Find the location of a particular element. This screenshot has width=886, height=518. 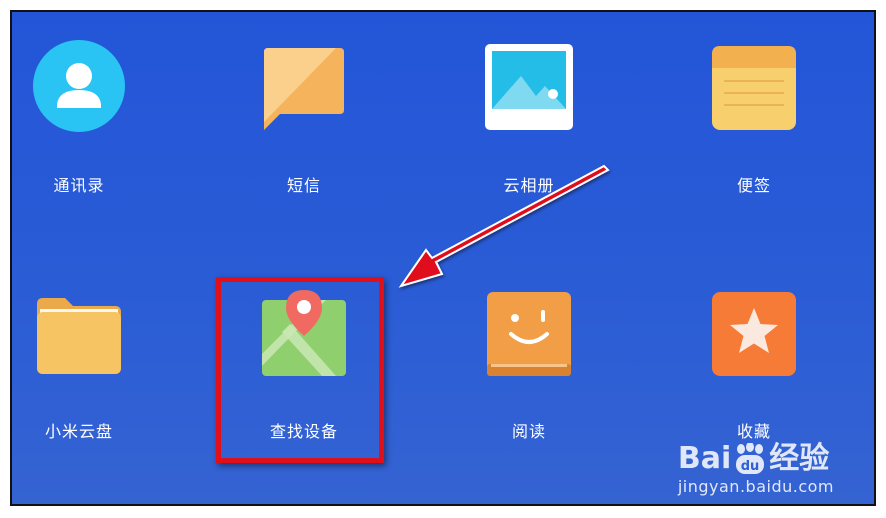

paw-icon: du is located at coordinates (750, 459).